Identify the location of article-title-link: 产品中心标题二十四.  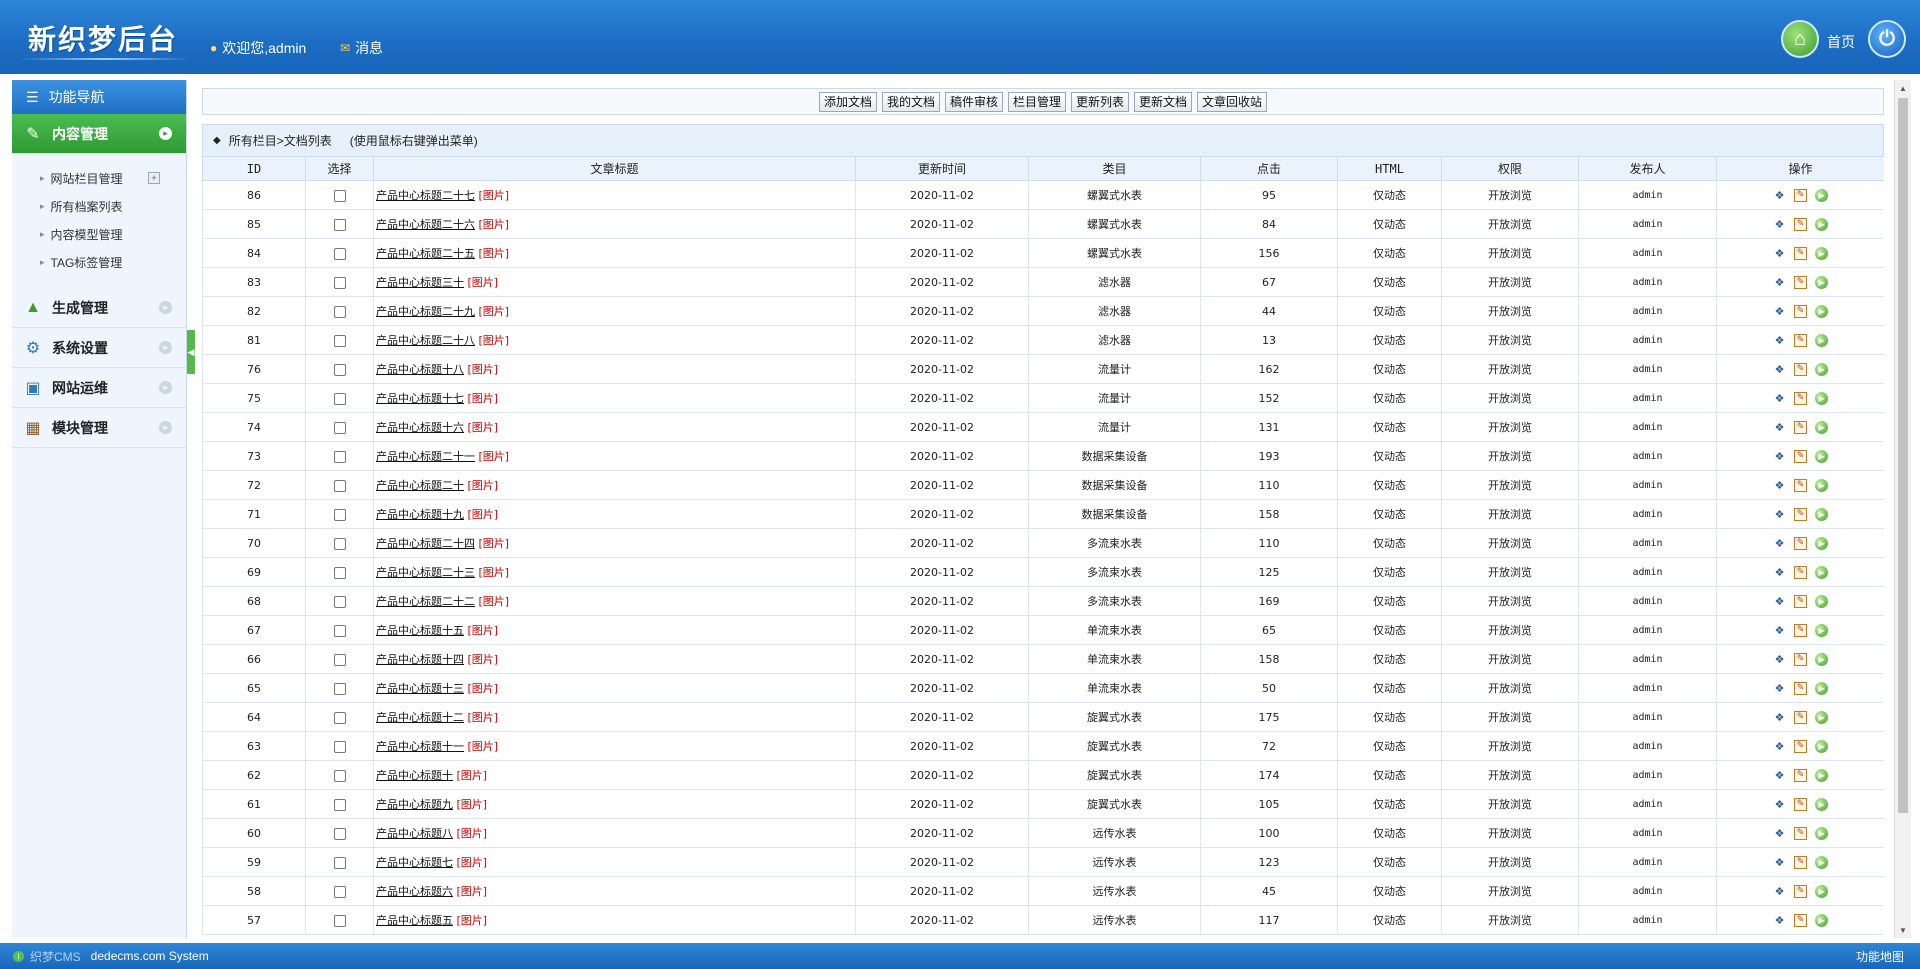
(425, 543).